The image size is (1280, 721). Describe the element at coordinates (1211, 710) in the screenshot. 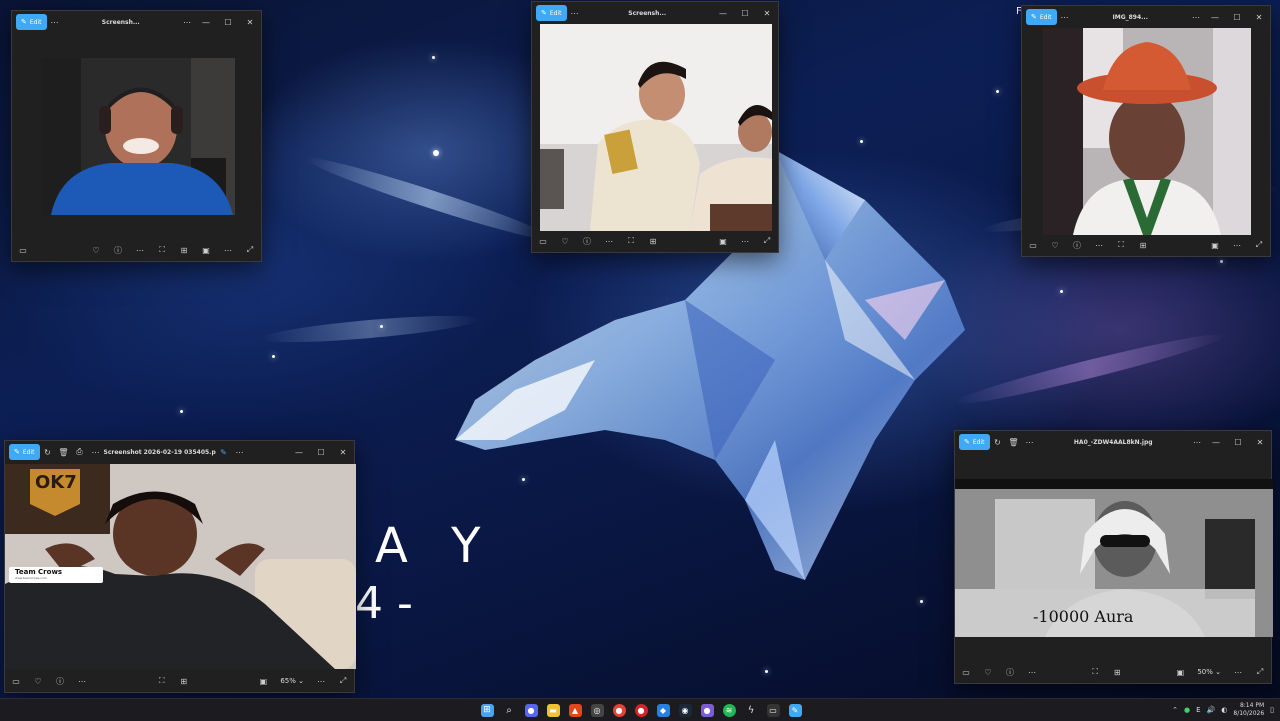

I see `volume-icon: 🔊` at that location.